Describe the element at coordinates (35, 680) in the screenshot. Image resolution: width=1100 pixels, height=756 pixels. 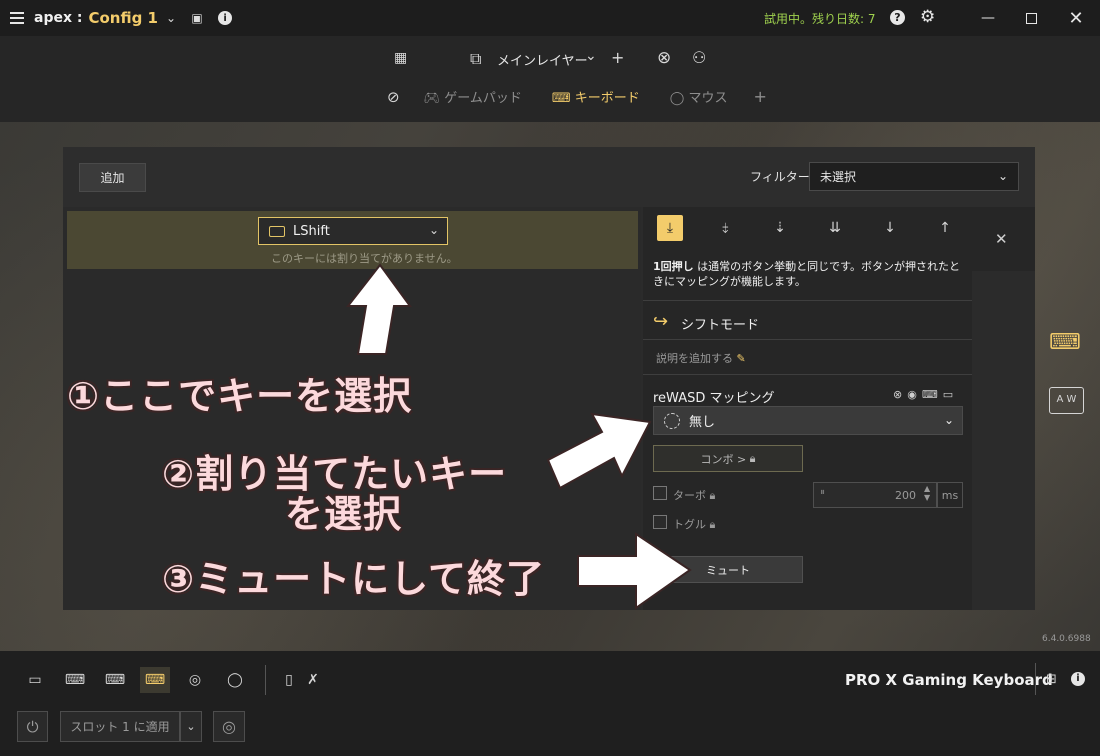
I see `gamepad-icon: ▭` at that location.